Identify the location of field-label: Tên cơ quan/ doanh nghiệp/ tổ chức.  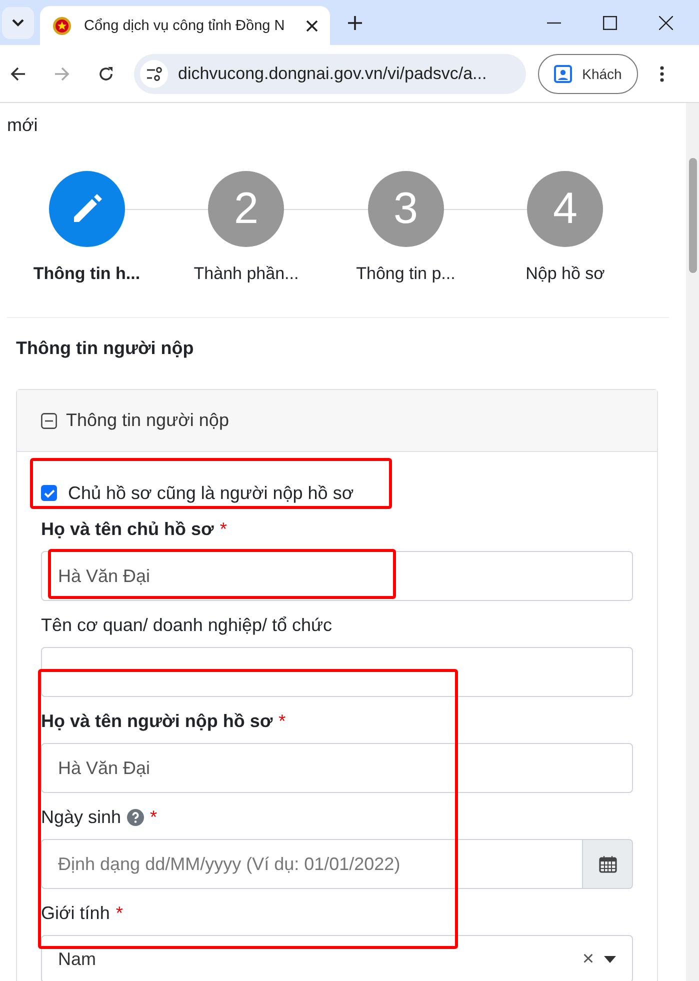
(186, 625).